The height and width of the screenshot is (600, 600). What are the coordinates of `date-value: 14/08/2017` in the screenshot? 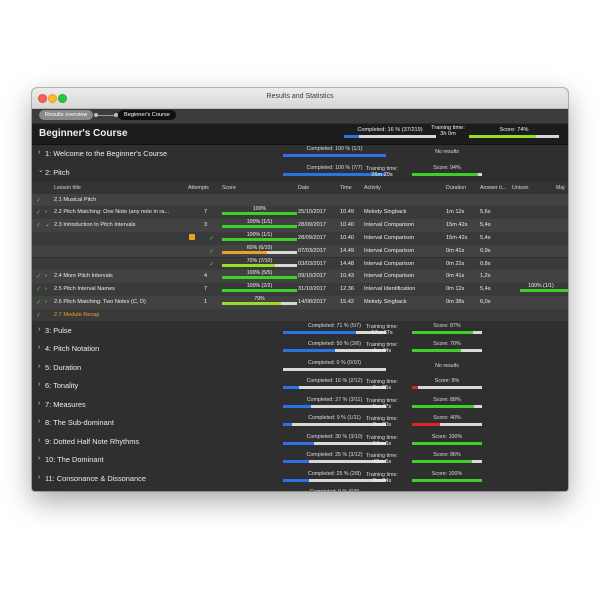 It's located at (312, 301).